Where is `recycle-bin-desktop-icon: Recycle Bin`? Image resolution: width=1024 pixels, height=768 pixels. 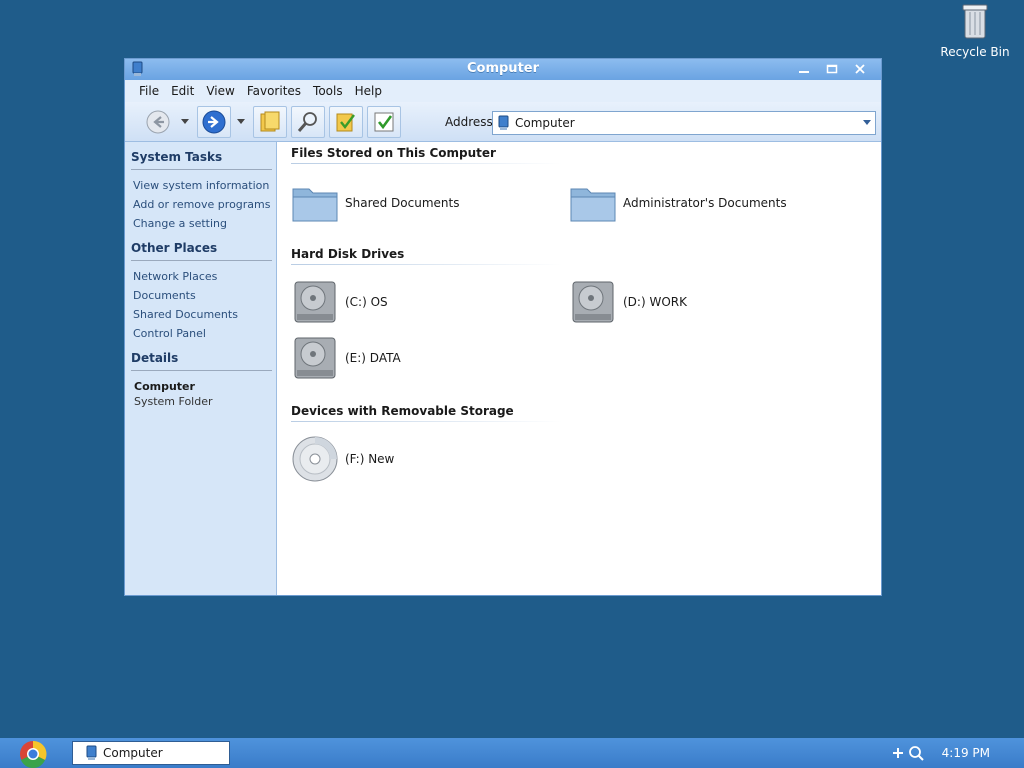
recycle-bin-desktop-icon: Recycle Bin is located at coordinates (975, 30).